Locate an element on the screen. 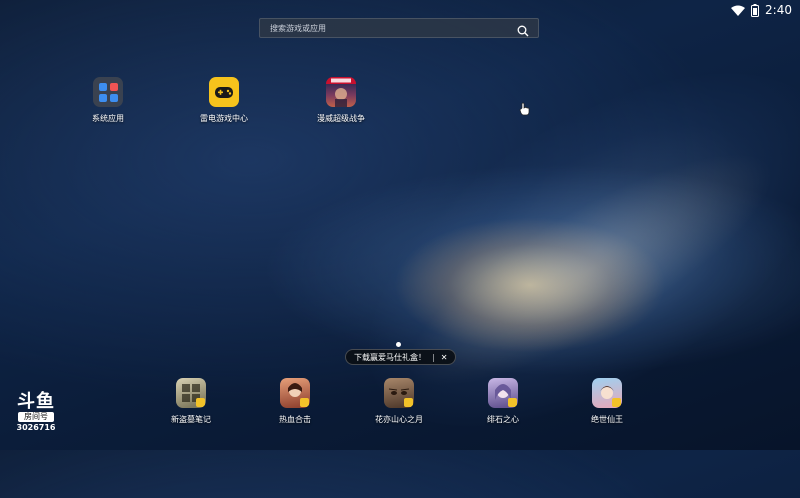 Image resolution: width=800 pixels, height=498 pixels. status-bar: 2:40 is located at coordinates (765, 10).